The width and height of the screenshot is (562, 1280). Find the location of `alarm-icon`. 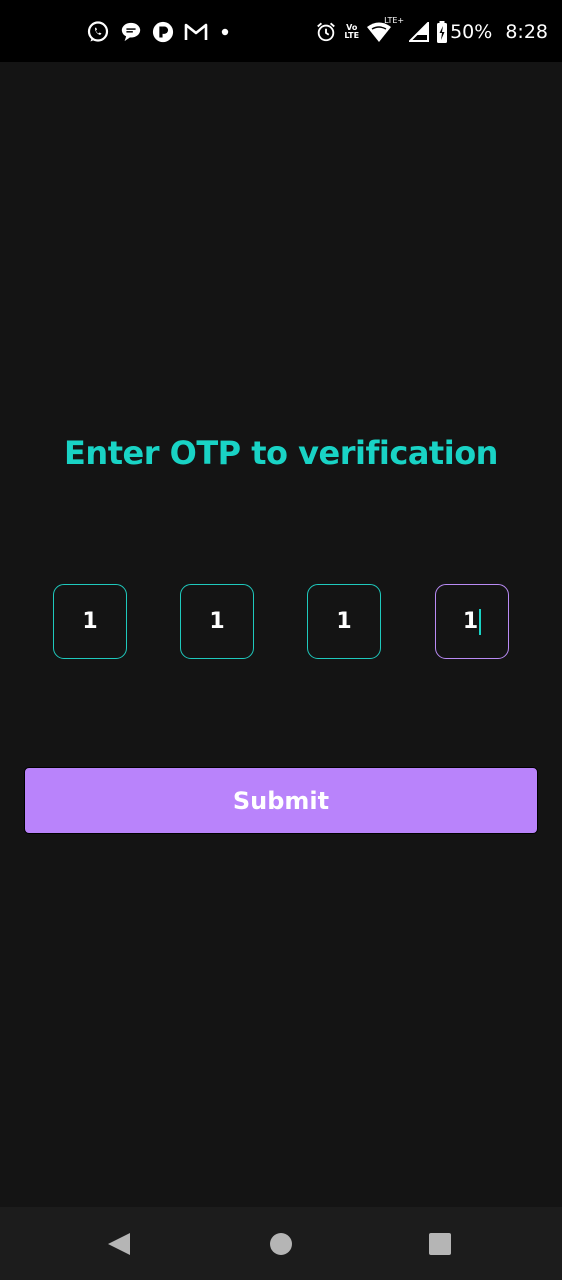

alarm-icon is located at coordinates (326, 32).